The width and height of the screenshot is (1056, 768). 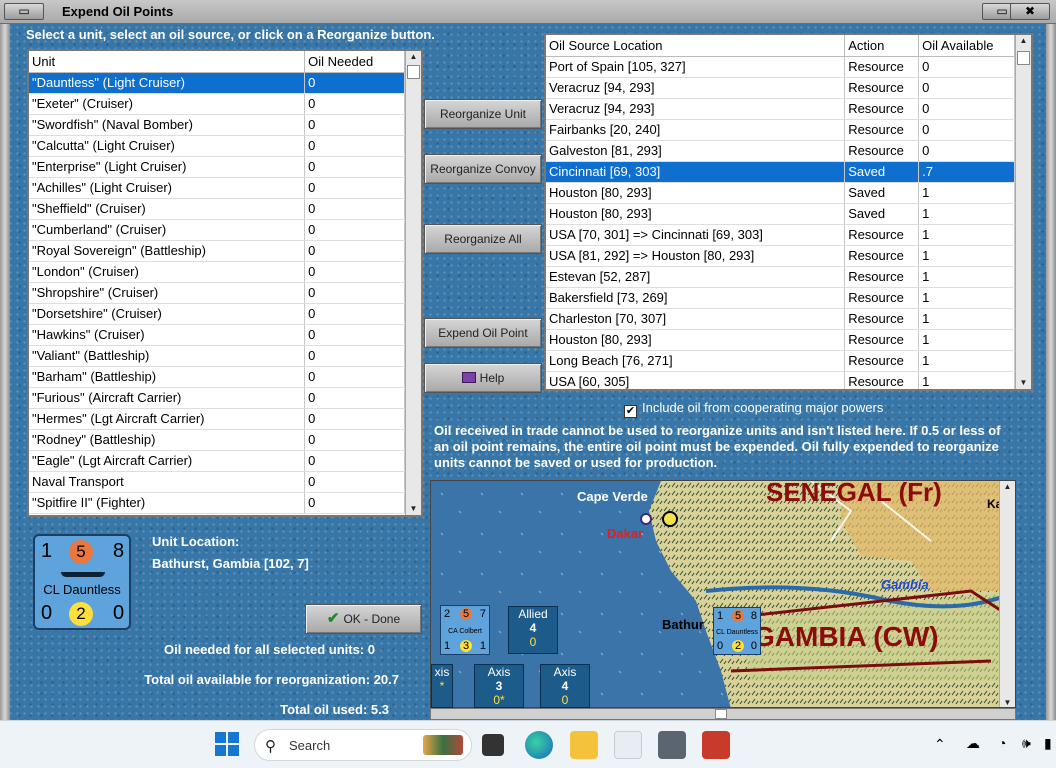 I want to click on oil-source-row: Long Beach [76, 271] Resource 1, so click(x=780, y=361).